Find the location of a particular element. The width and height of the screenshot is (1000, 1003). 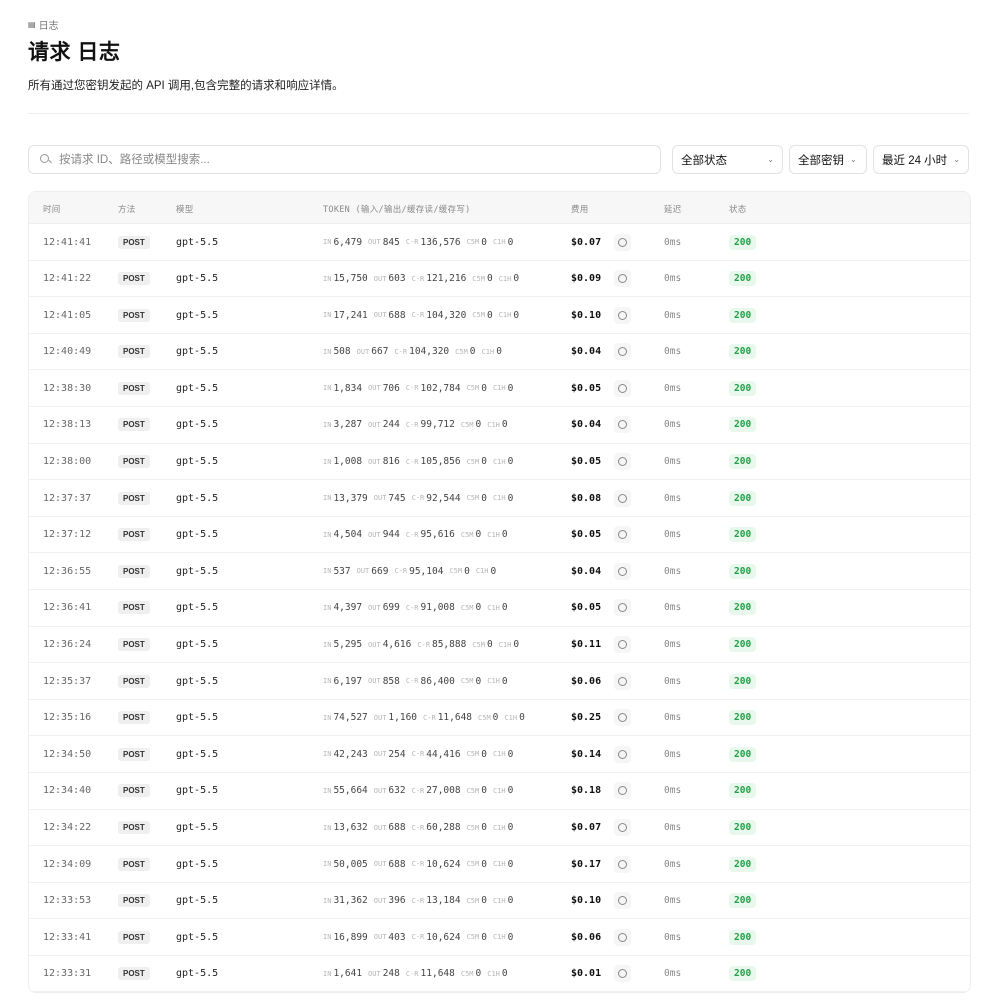

token-value-out: 254 is located at coordinates (397, 754).